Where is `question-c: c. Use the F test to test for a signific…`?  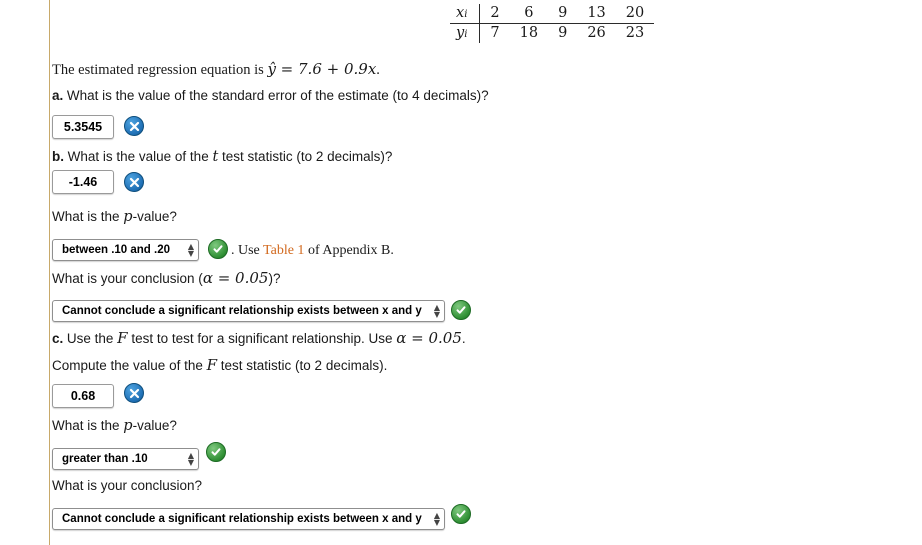
question-c: c. Use the F test to test for a signific… is located at coordinates (259, 339).